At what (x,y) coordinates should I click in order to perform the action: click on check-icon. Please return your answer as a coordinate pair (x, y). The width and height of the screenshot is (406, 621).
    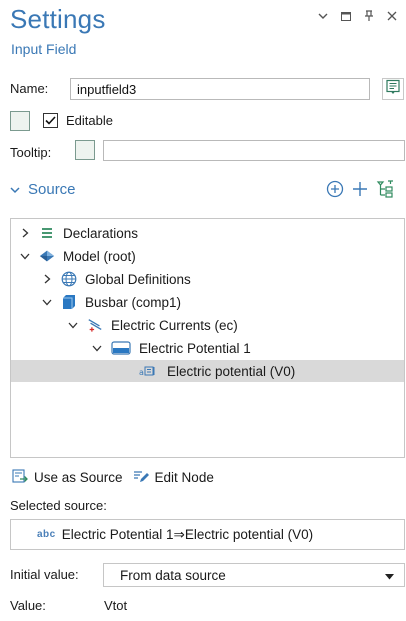
    Looking at the image, I should click on (50, 120).